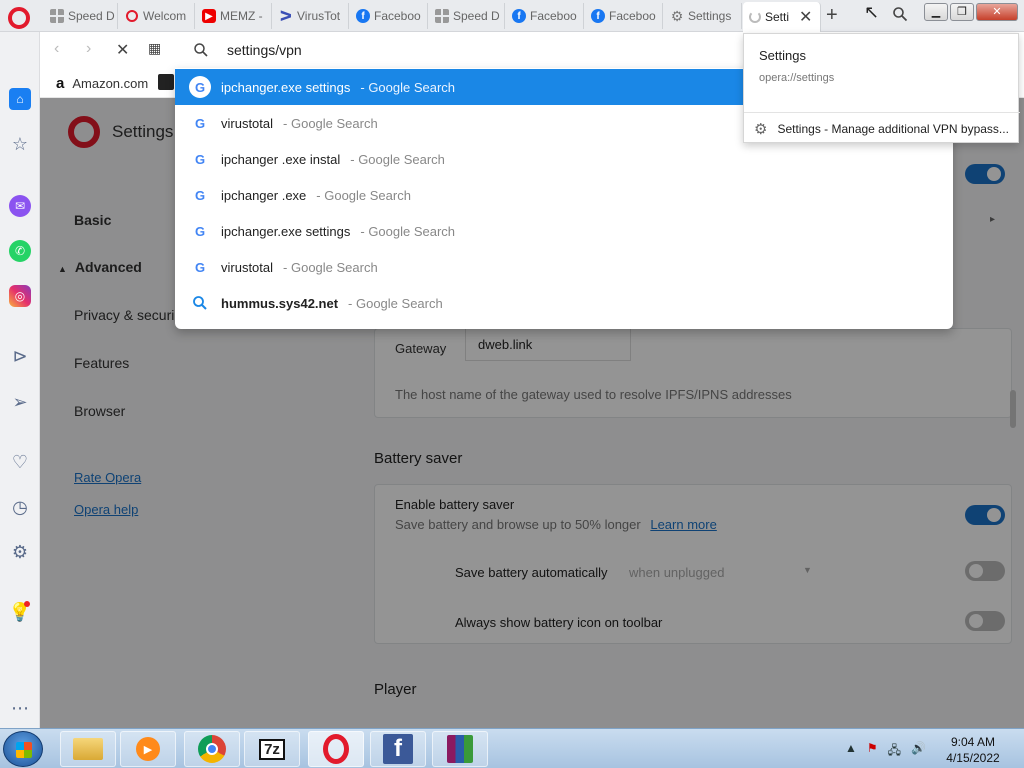  Describe the element at coordinates (564, 303) in the screenshot. I see `suggestion-item: hummus.sys42.net - Google Search` at that location.